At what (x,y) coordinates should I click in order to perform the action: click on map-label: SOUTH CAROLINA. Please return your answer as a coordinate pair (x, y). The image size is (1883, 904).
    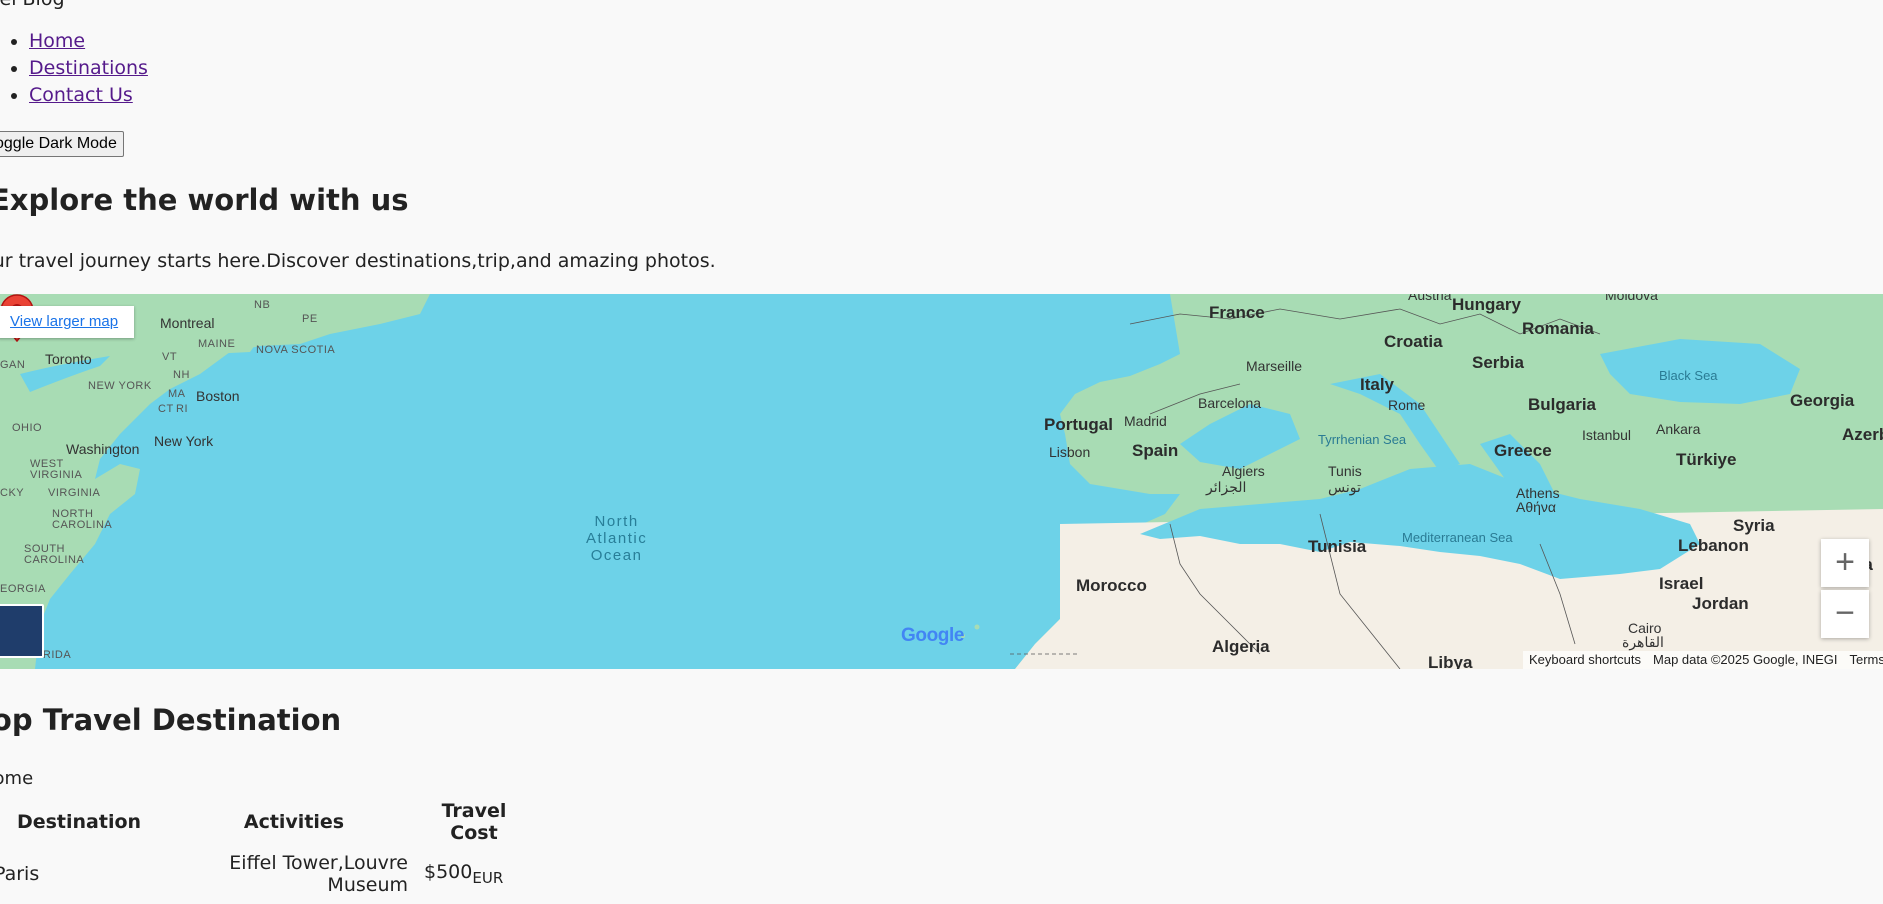
    Looking at the image, I should click on (54, 554).